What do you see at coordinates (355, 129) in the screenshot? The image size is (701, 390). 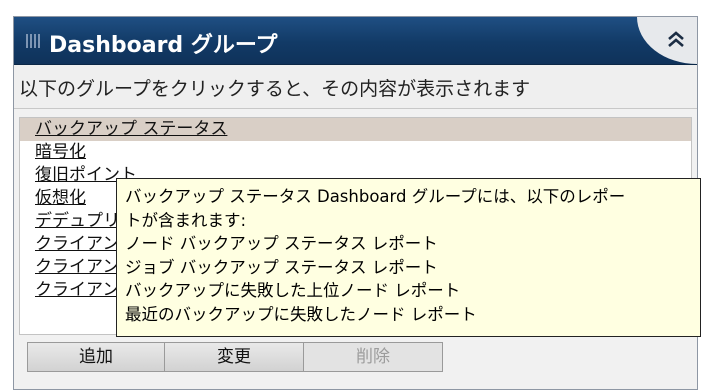 I see `group-item-backup-status: バックアップ ステータス` at bounding box center [355, 129].